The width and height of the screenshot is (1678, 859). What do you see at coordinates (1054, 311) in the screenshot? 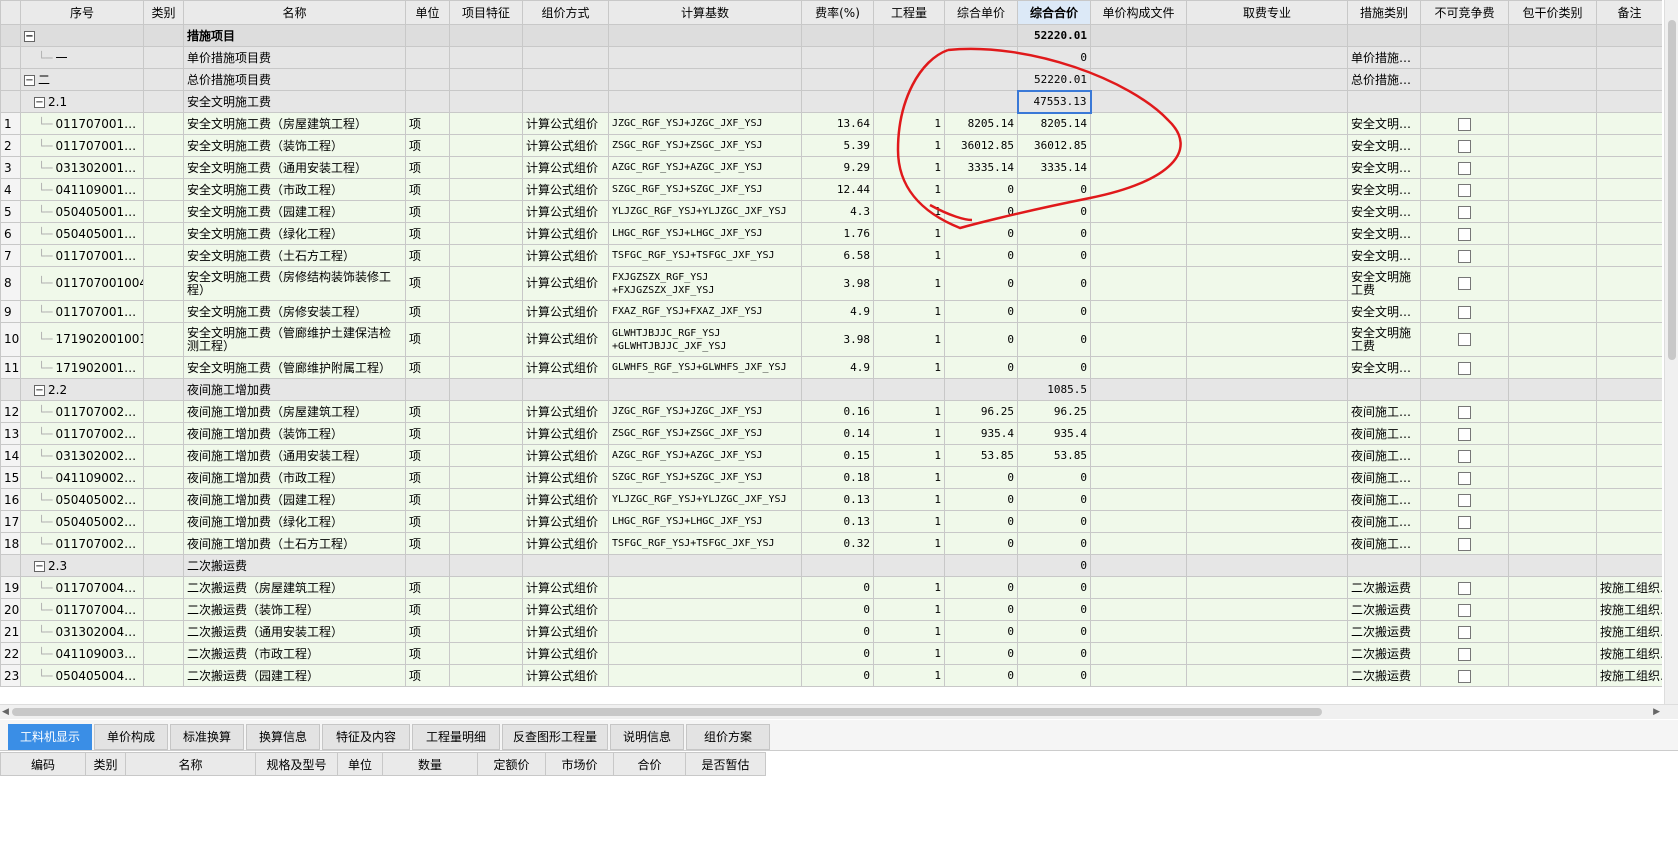
I see `total-price-cell: 0` at bounding box center [1054, 311].